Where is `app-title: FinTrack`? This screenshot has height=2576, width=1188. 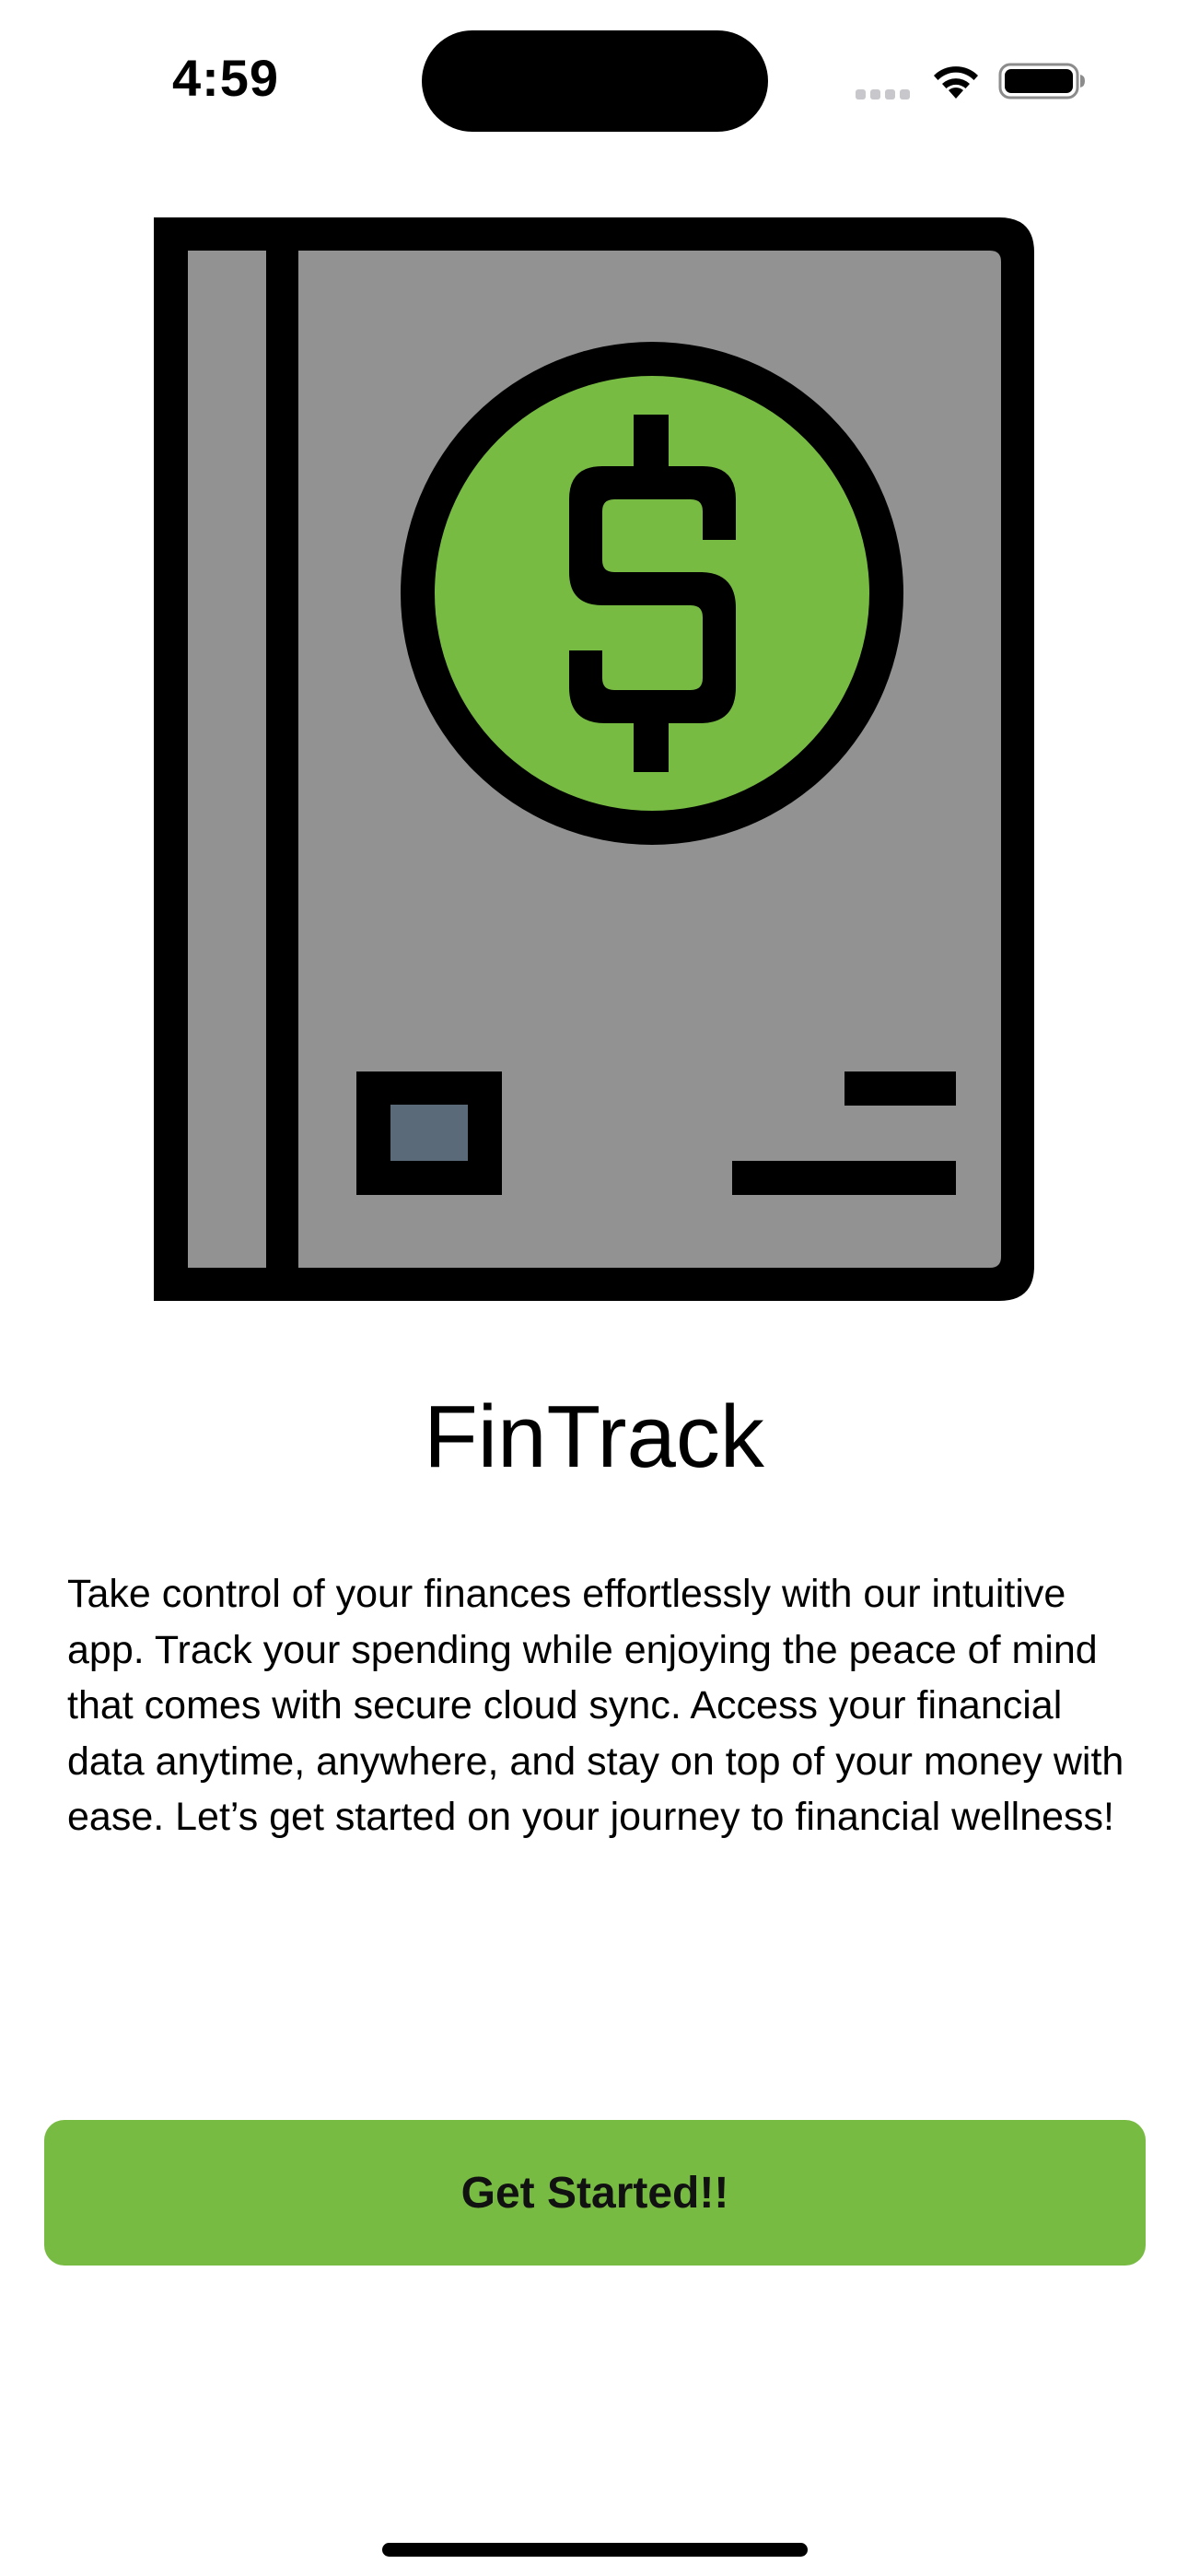 app-title: FinTrack is located at coordinates (594, 1437).